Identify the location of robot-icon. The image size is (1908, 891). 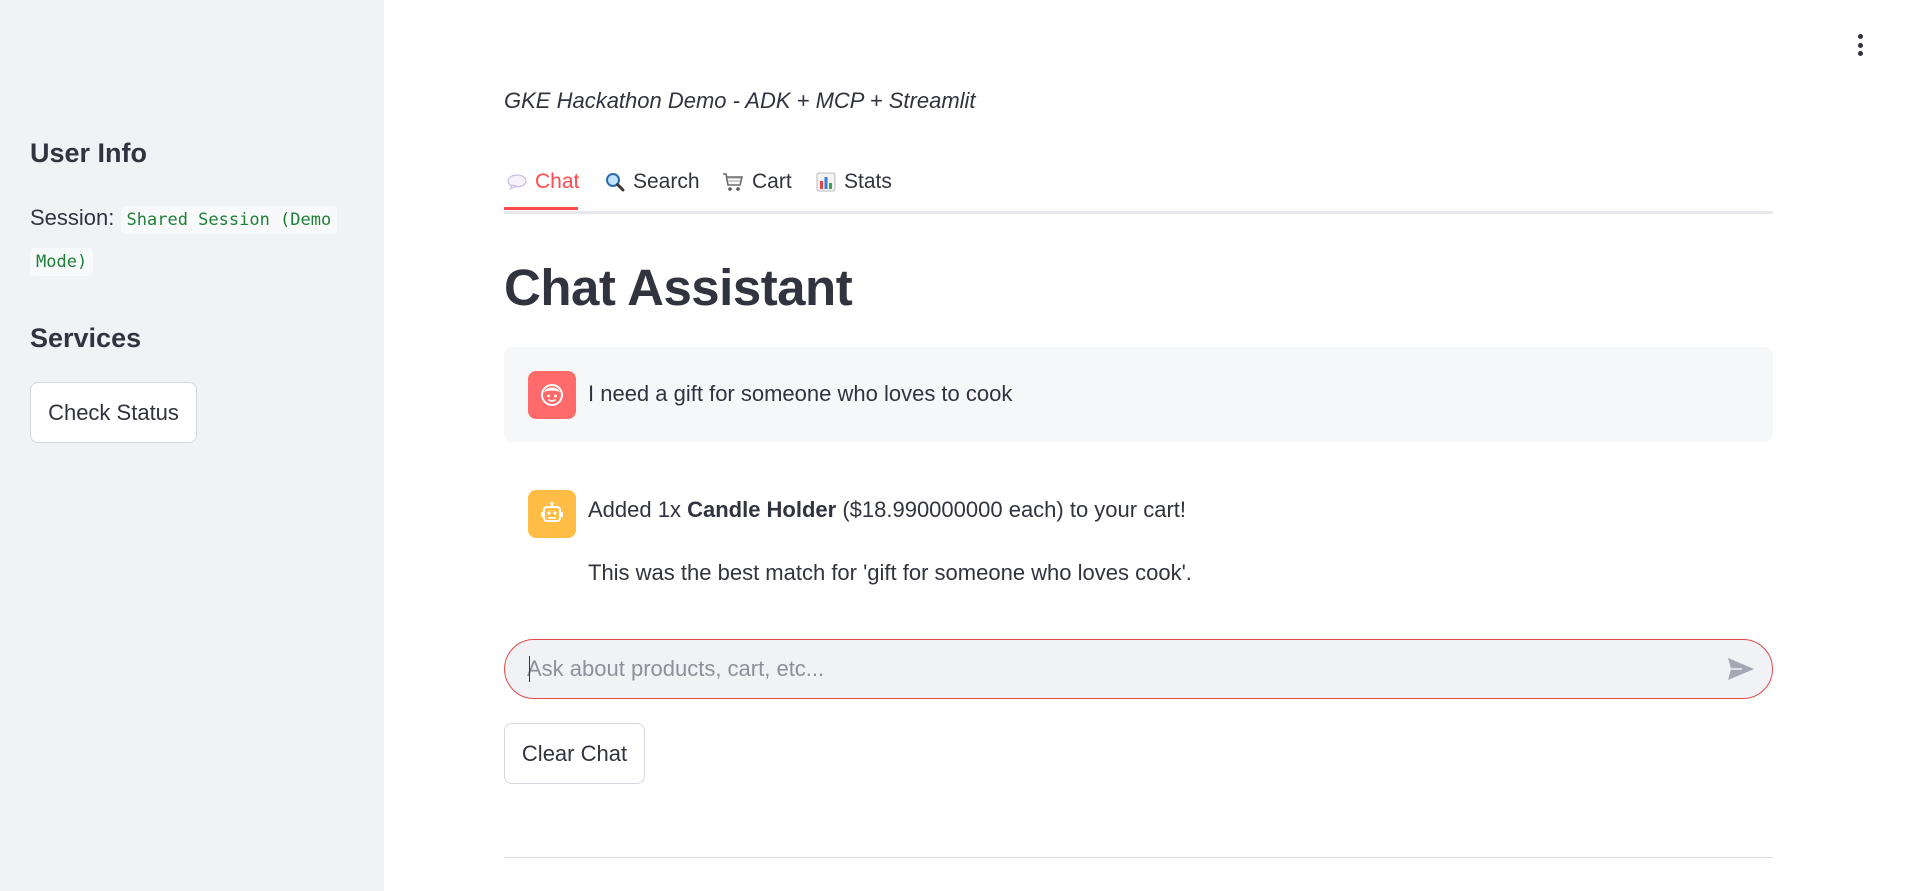
(552, 514).